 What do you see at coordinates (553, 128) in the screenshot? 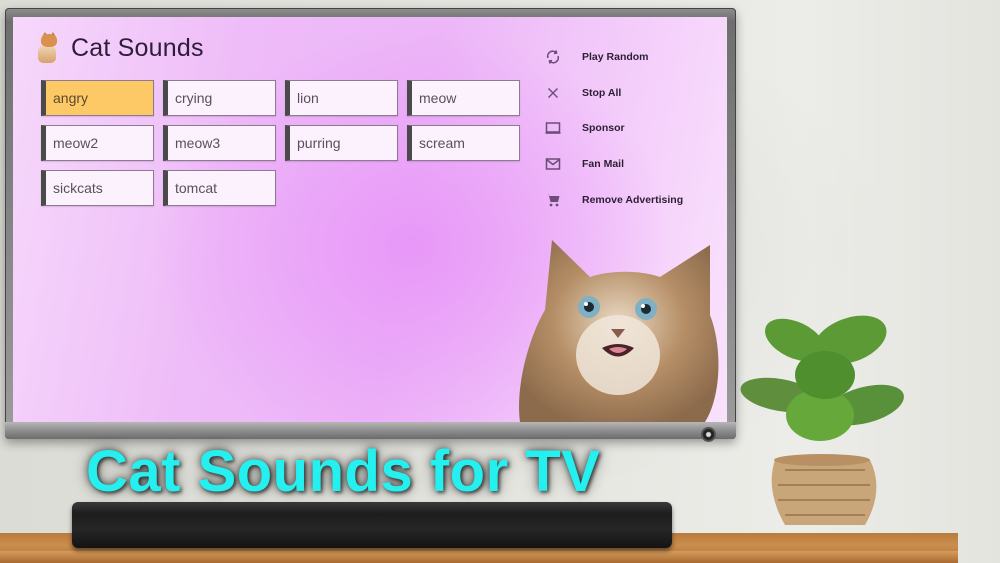
I see `laptop-icon` at bounding box center [553, 128].